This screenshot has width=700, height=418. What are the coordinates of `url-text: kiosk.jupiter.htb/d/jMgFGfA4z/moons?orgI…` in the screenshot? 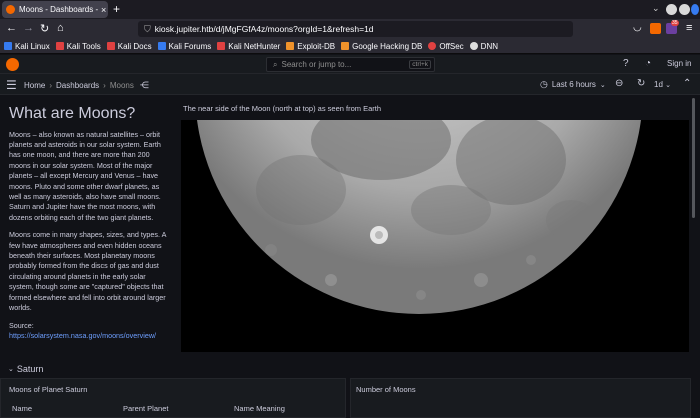 It's located at (264, 29).